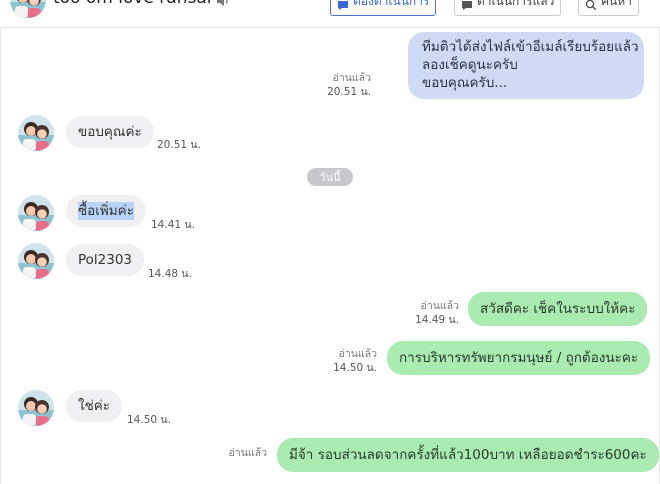  What do you see at coordinates (437, 313) in the screenshot?
I see `message-meta: อ่านแล้ว 14.49 น.` at bounding box center [437, 313].